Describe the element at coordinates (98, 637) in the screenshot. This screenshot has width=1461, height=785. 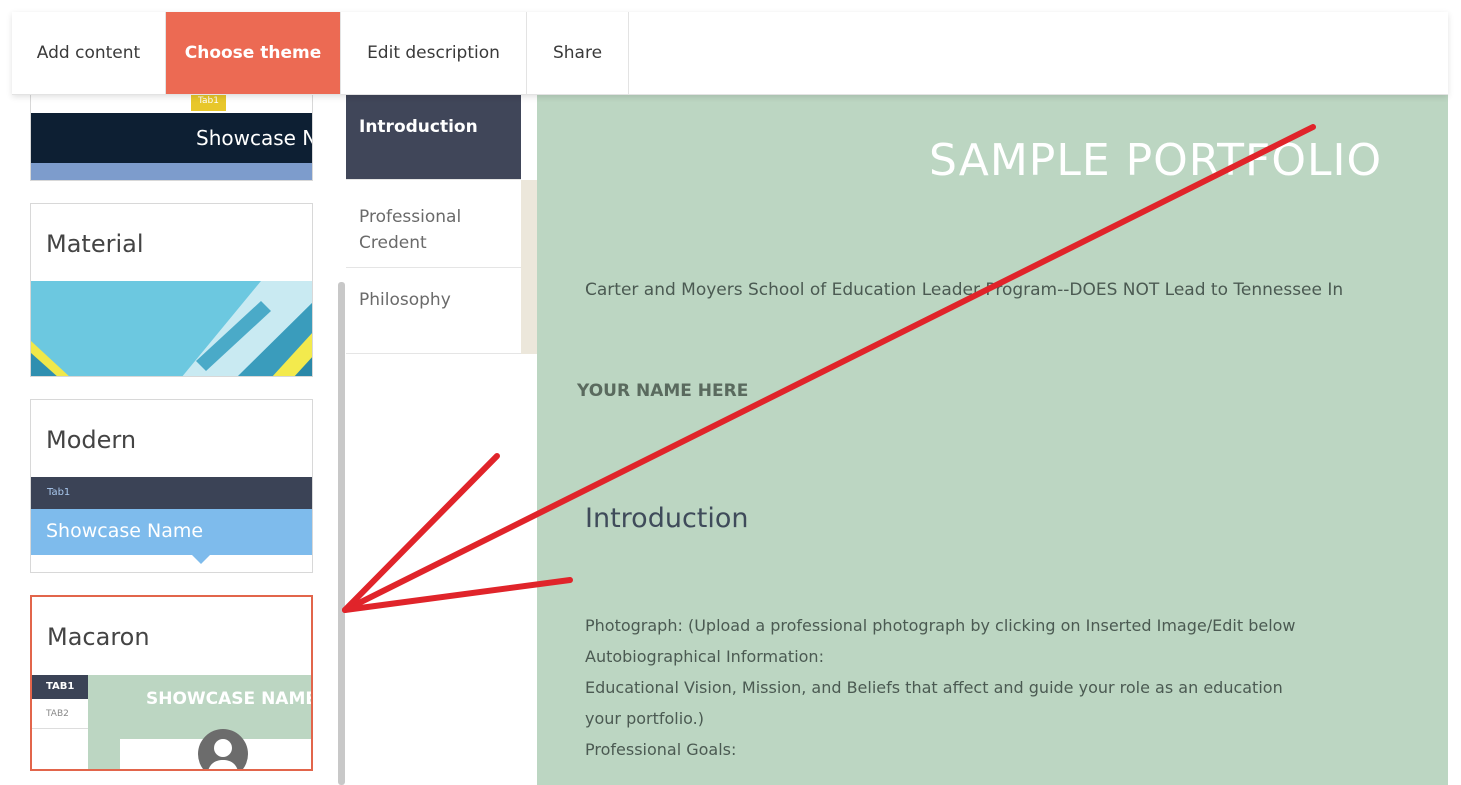
I see `theme-title: Macaron` at that location.